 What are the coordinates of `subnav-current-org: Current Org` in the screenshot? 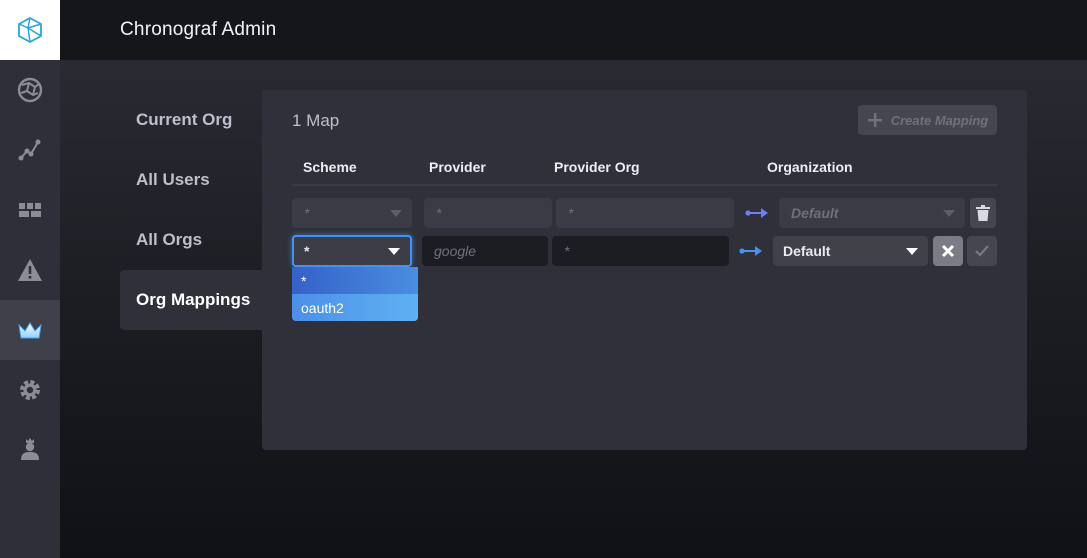 It's located at (191, 120).